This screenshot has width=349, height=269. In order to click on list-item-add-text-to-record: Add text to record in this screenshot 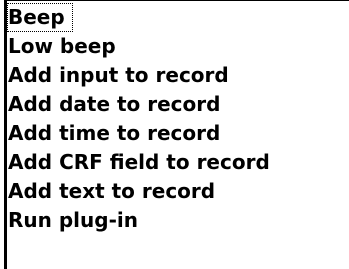, I will do `click(178, 191)`.